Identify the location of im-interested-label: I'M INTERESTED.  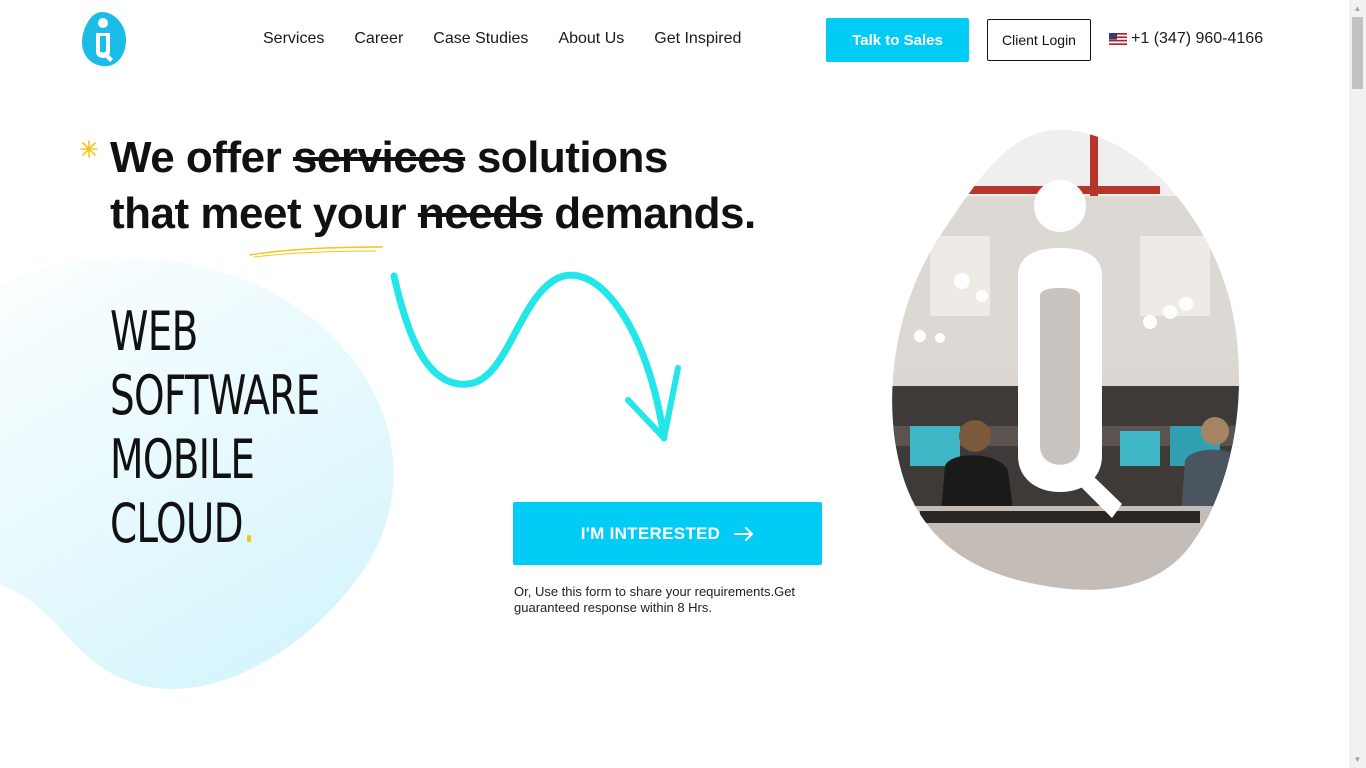
(650, 533).